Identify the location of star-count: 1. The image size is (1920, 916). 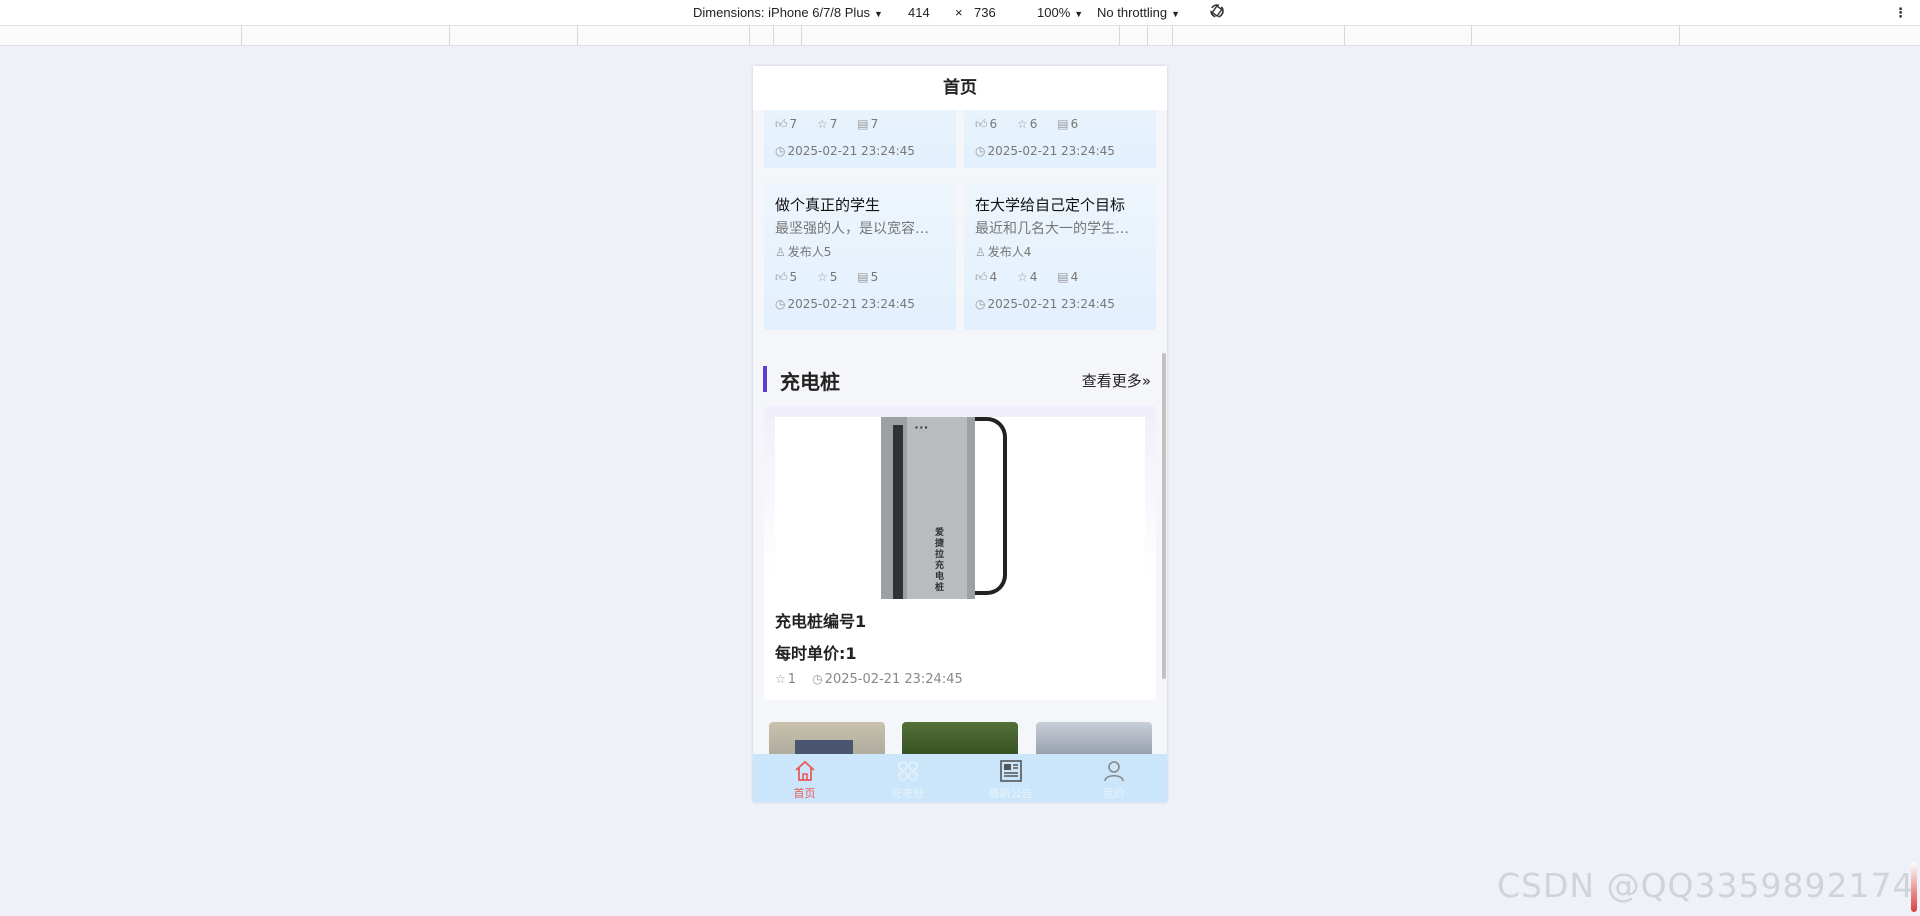
(792, 679).